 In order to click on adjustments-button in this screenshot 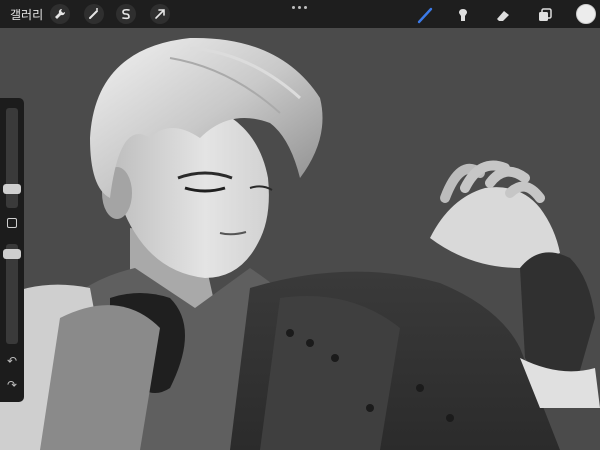, I will do `click(94, 14)`.